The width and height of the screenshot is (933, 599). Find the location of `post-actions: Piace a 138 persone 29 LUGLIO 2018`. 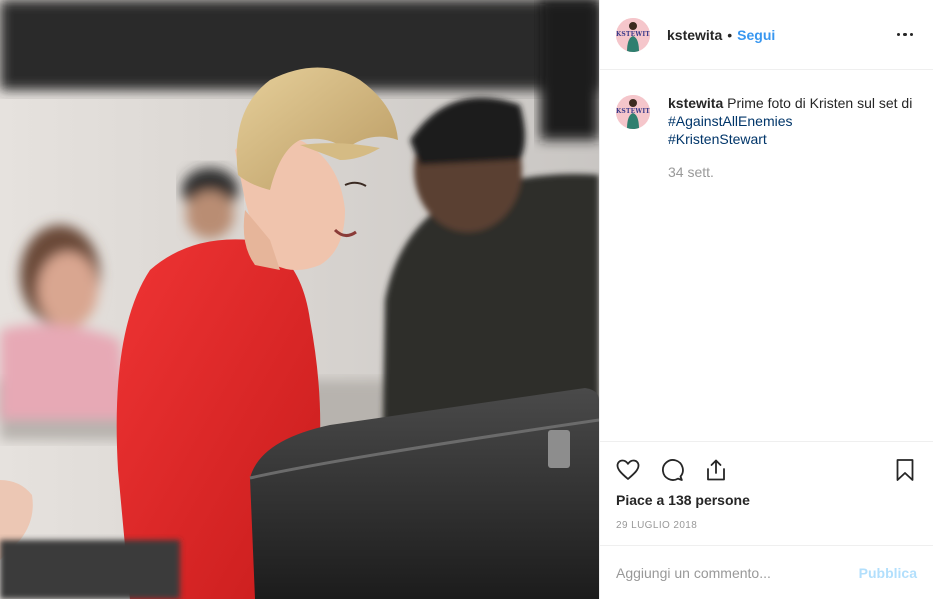

post-actions: Piace a 138 persone 29 LUGLIO 2018 is located at coordinates (766, 493).